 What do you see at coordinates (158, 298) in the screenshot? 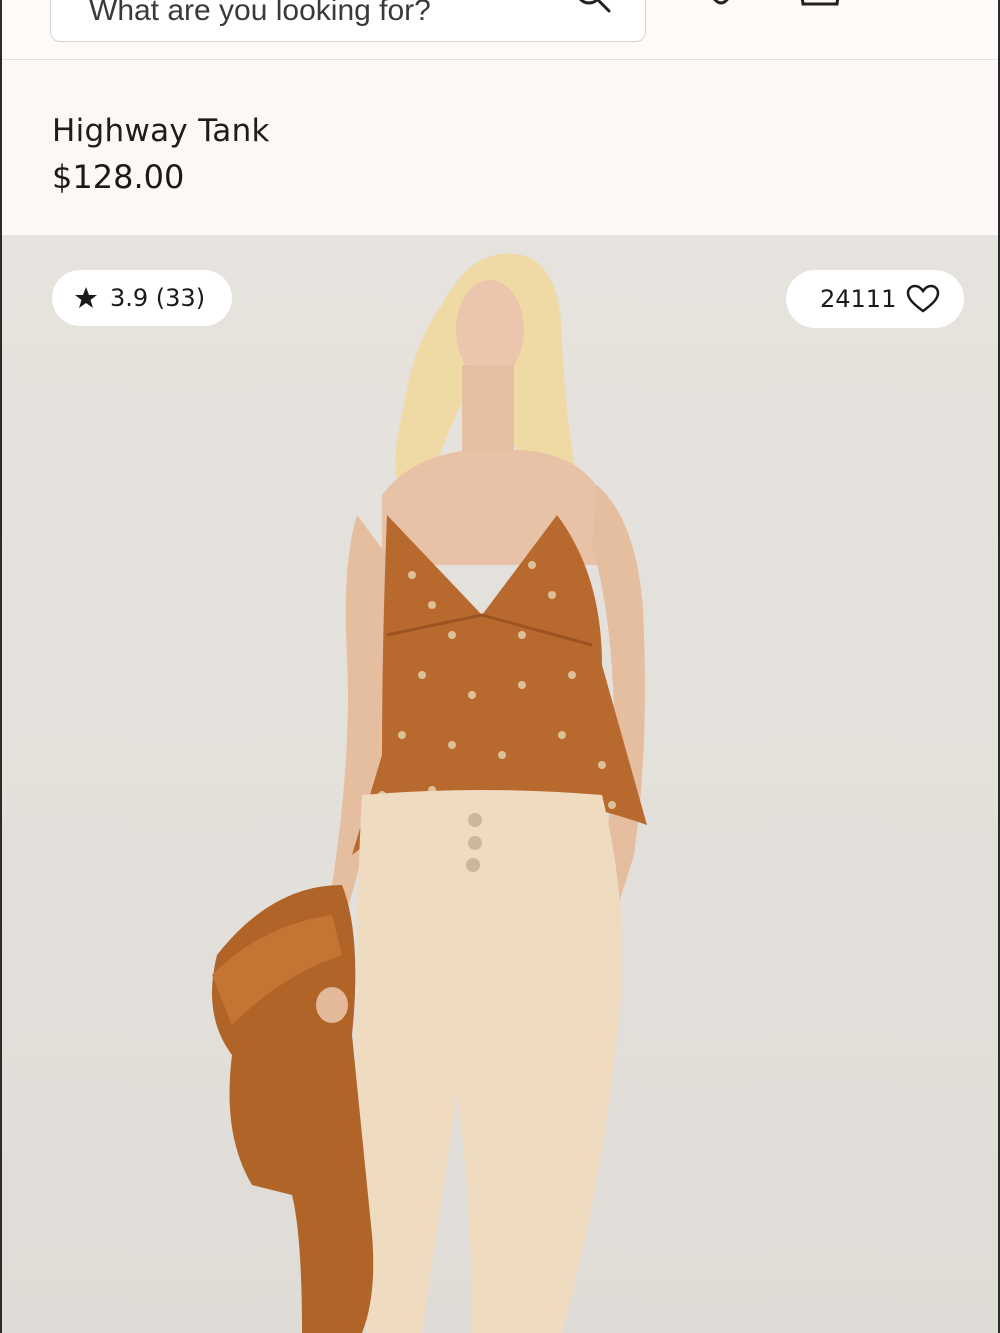
I see `rating-text: 3.9 (33)` at bounding box center [158, 298].